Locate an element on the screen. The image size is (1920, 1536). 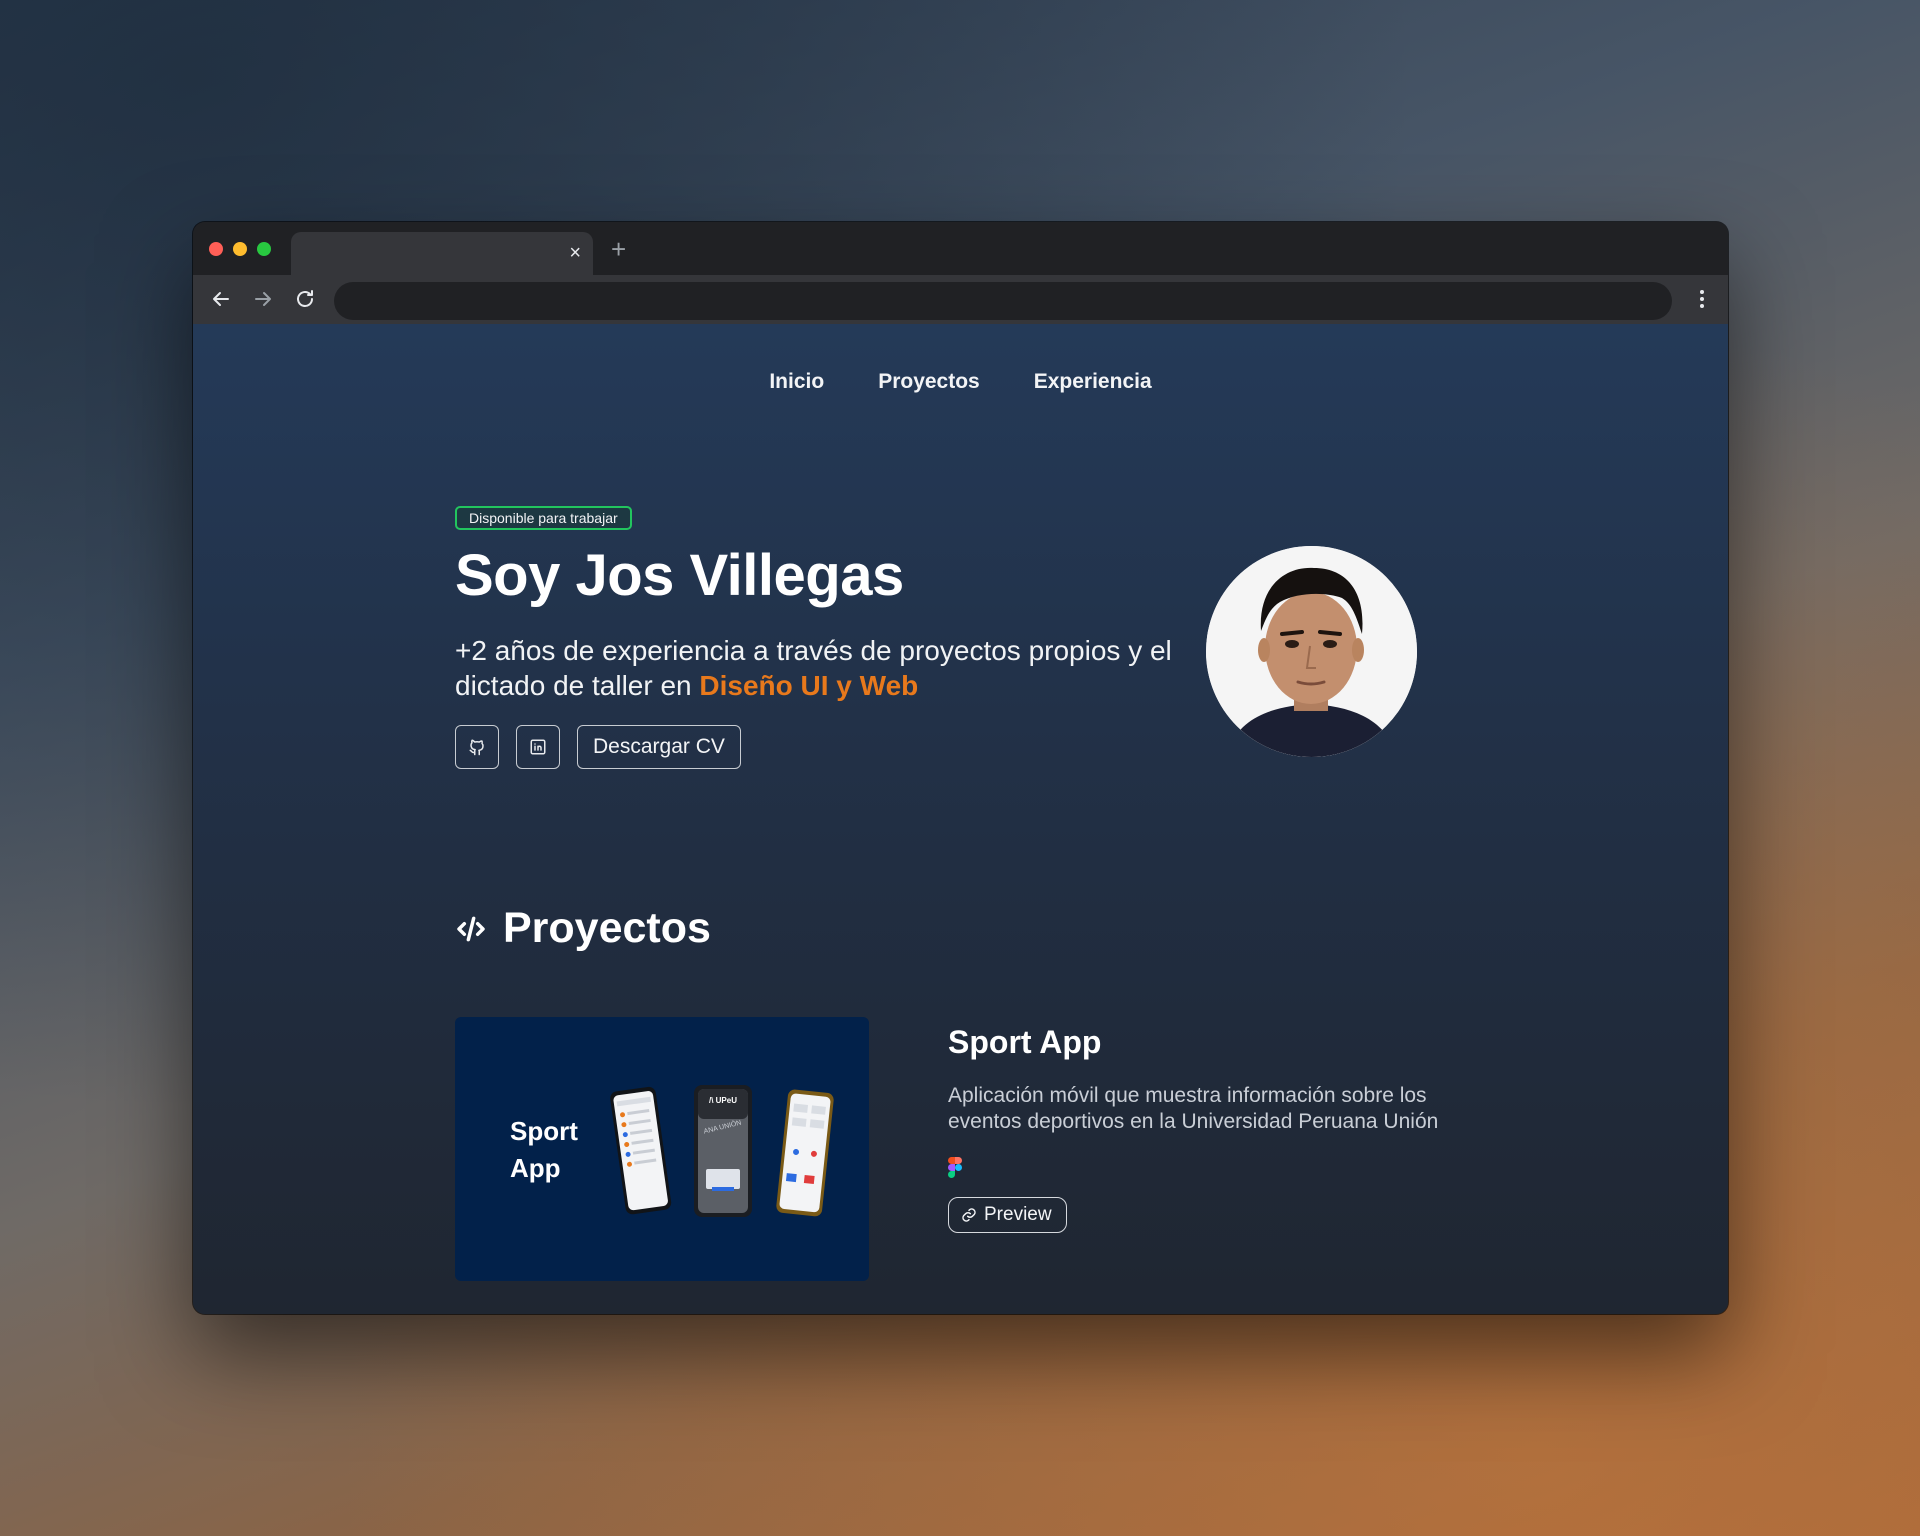
nav-link-experiencia: Experiencia is located at coordinates (1093, 382).